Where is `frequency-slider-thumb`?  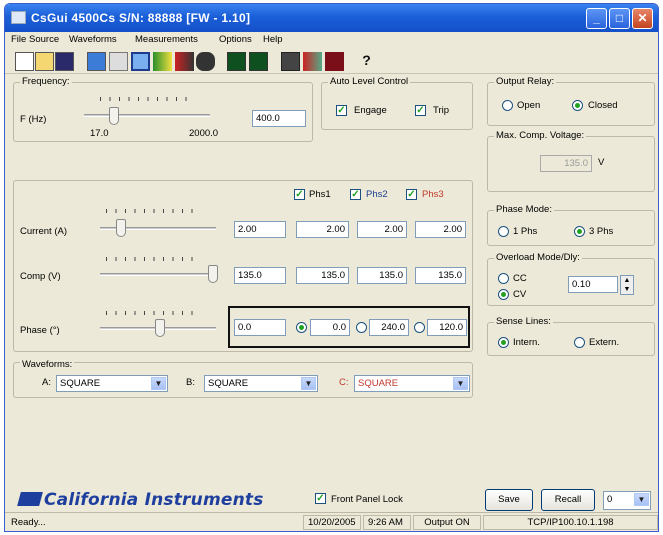
frequency-slider-thumb is located at coordinates (114, 116).